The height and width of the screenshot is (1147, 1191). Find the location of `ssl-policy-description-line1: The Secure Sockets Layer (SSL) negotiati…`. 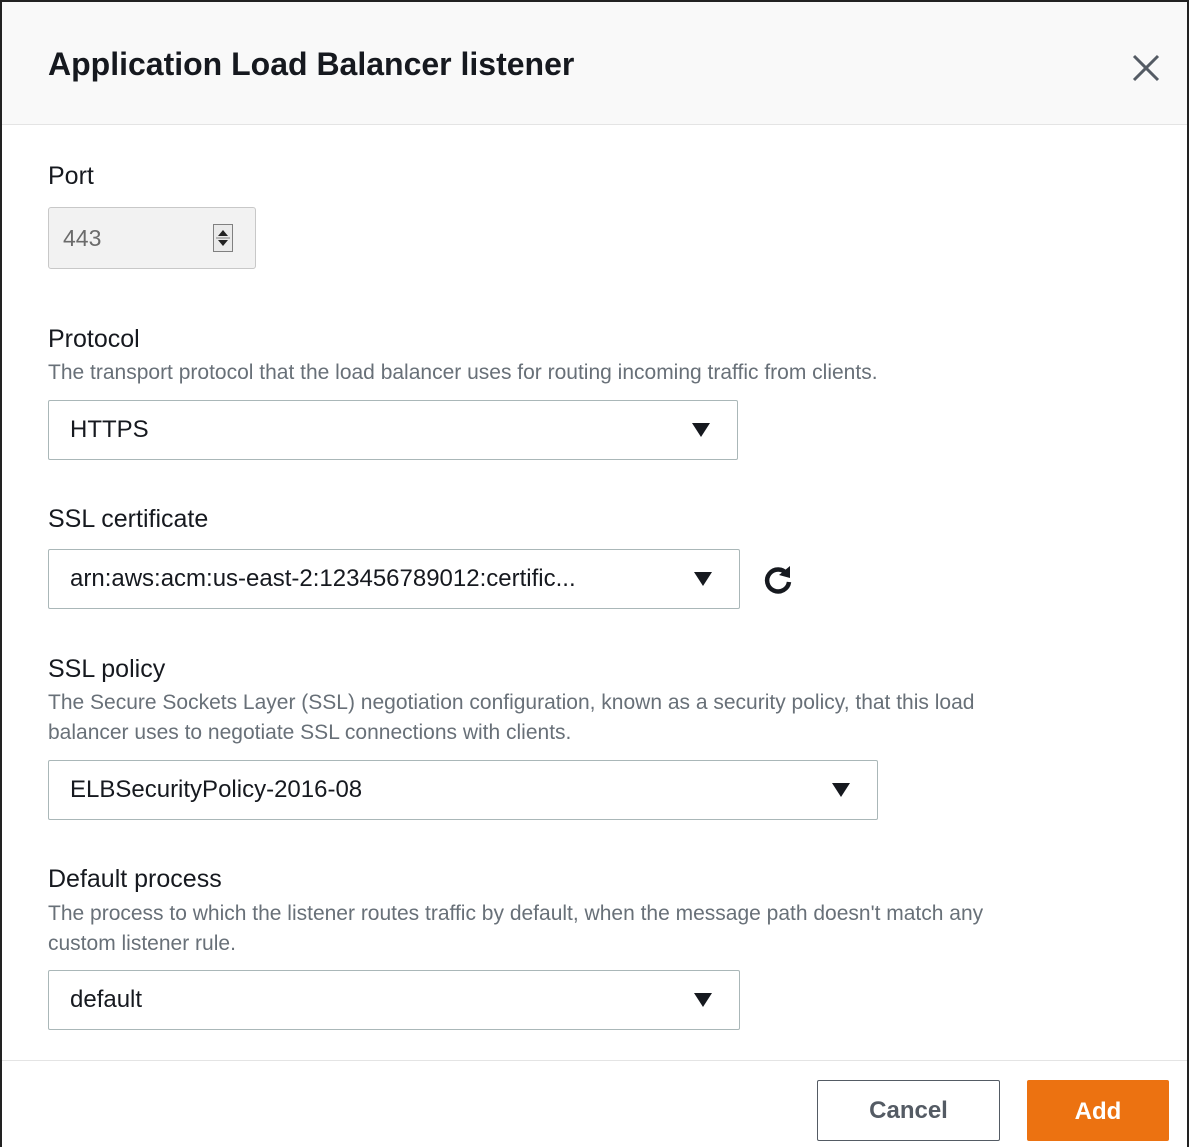

ssl-policy-description-line1: The Secure Sockets Layer (SSL) negotiati… is located at coordinates (511, 702).